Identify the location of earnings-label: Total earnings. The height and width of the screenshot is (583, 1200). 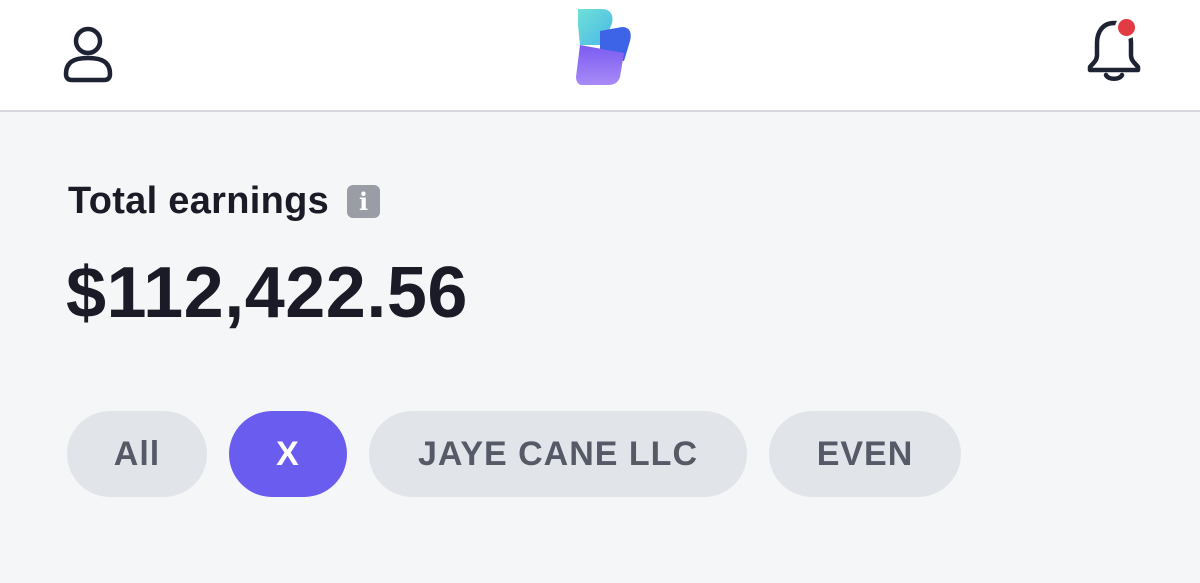
(199, 201).